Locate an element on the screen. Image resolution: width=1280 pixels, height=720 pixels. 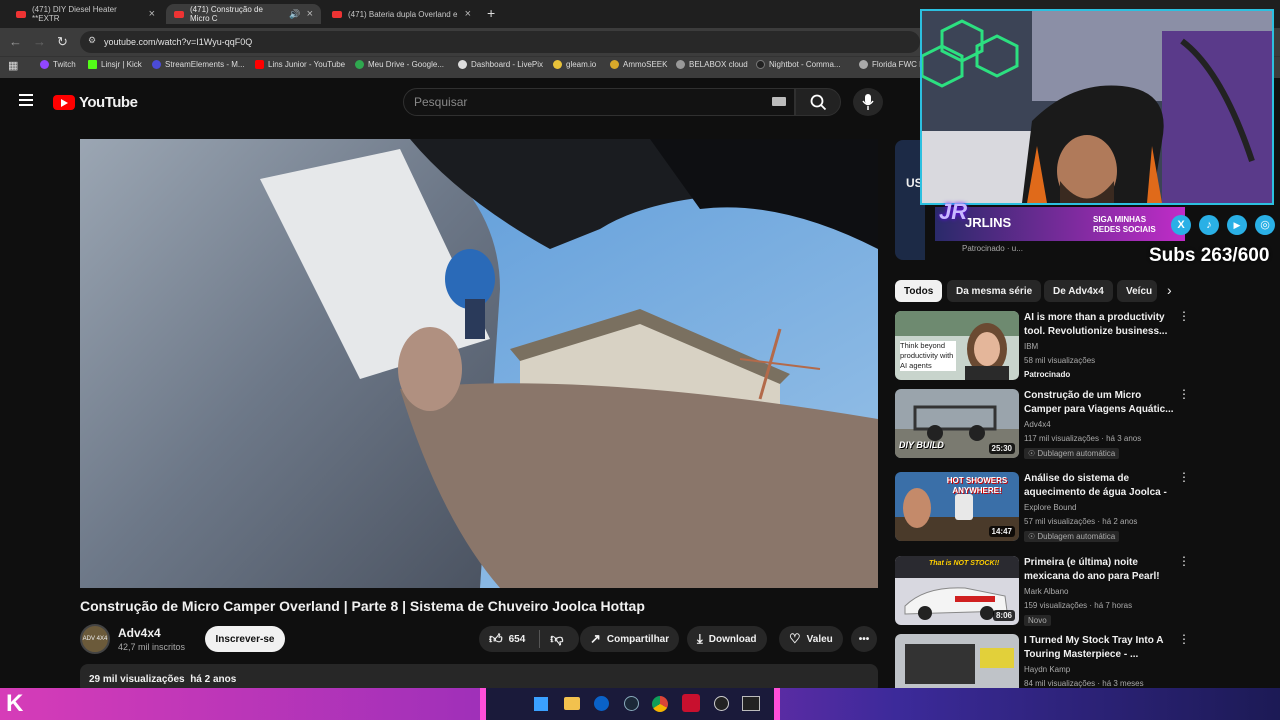
bookmark-kick: Linsjr | Kick is located at coordinates (115, 64).